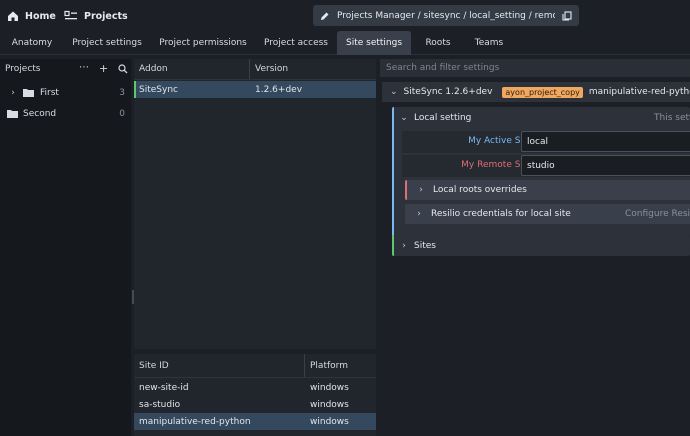 This screenshot has height=436, width=690. I want to click on edit-icon, so click(325, 16).